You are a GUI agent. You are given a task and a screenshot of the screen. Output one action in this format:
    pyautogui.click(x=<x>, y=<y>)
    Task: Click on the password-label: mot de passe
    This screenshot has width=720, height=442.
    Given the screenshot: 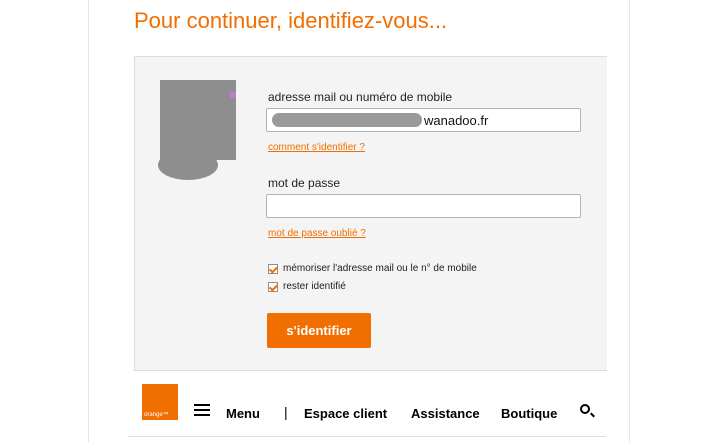 What is the action you would take?
    pyautogui.click(x=304, y=183)
    